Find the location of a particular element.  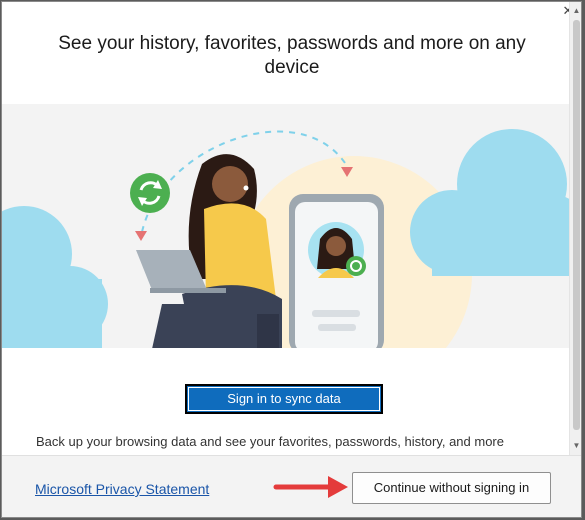

scroll-down-icon: ▼ is located at coordinates (576, 446).